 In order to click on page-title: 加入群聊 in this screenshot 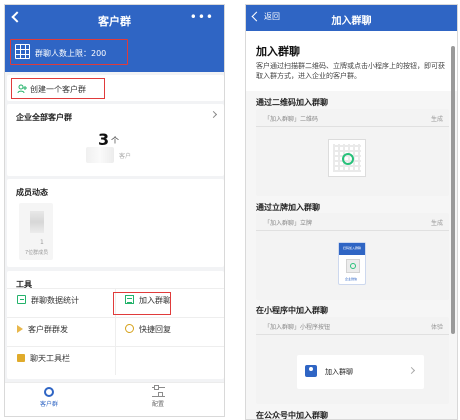, I will do `click(351, 21)`.